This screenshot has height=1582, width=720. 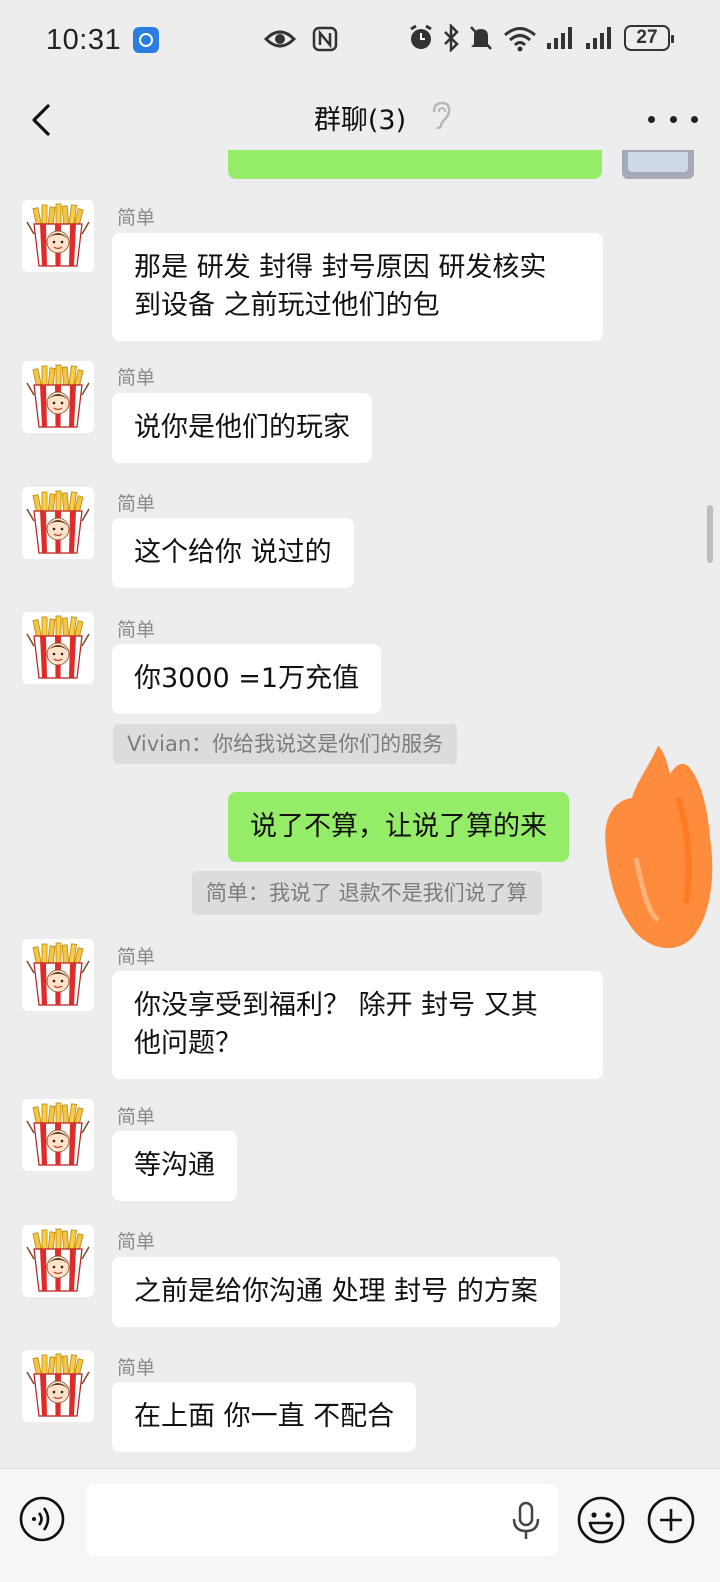 What do you see at coordinates (188, 1043) in the screenshot?
I see `message-text-line: 他问题？` at bounding box center [188, 1043].